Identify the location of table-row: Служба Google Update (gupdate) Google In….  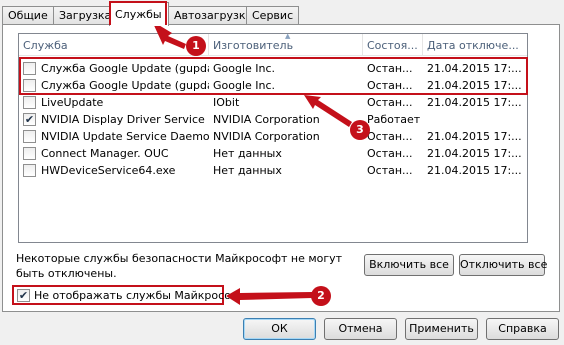
(273, 68).